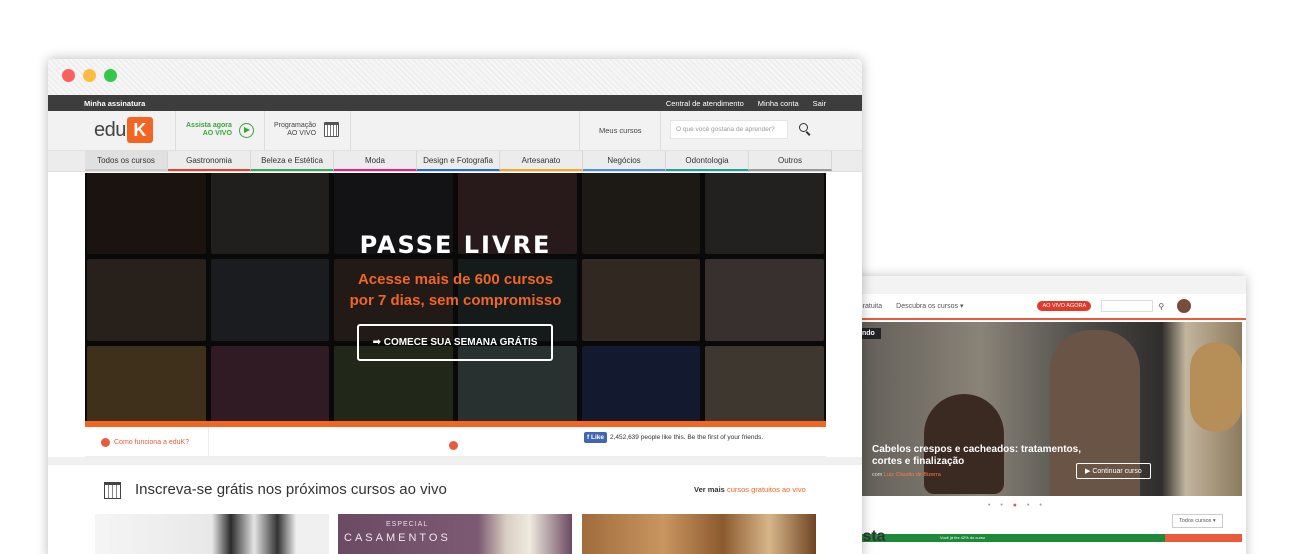 The image size is (1290, 554). What do you see at coordinates (766, 489) in the screenshot?
I see `see-more-target: cursos gratuitos ao vivo` at bounding box center [766, 489].